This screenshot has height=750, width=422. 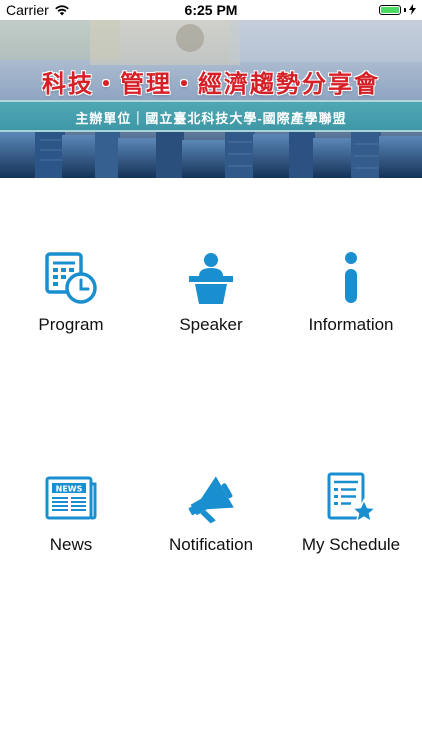 I want to click on banner-title: 科技‧管理‧經濟趨勢分享會, so click(x=211, y=83).